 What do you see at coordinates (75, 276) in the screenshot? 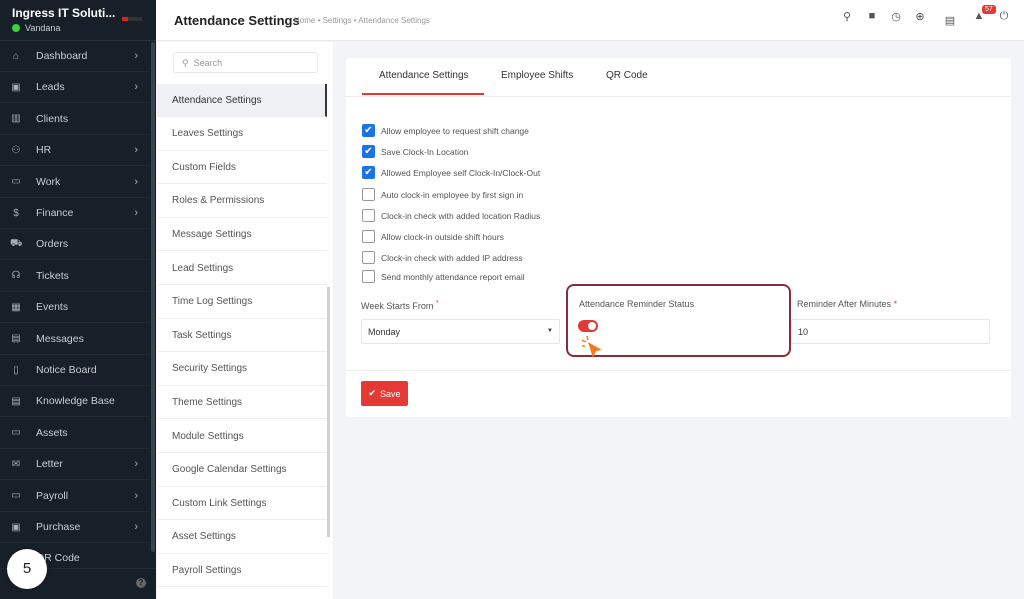
I see `sidebar-item-tickets: ☊ Tickets` at bounding box center [75, 276].